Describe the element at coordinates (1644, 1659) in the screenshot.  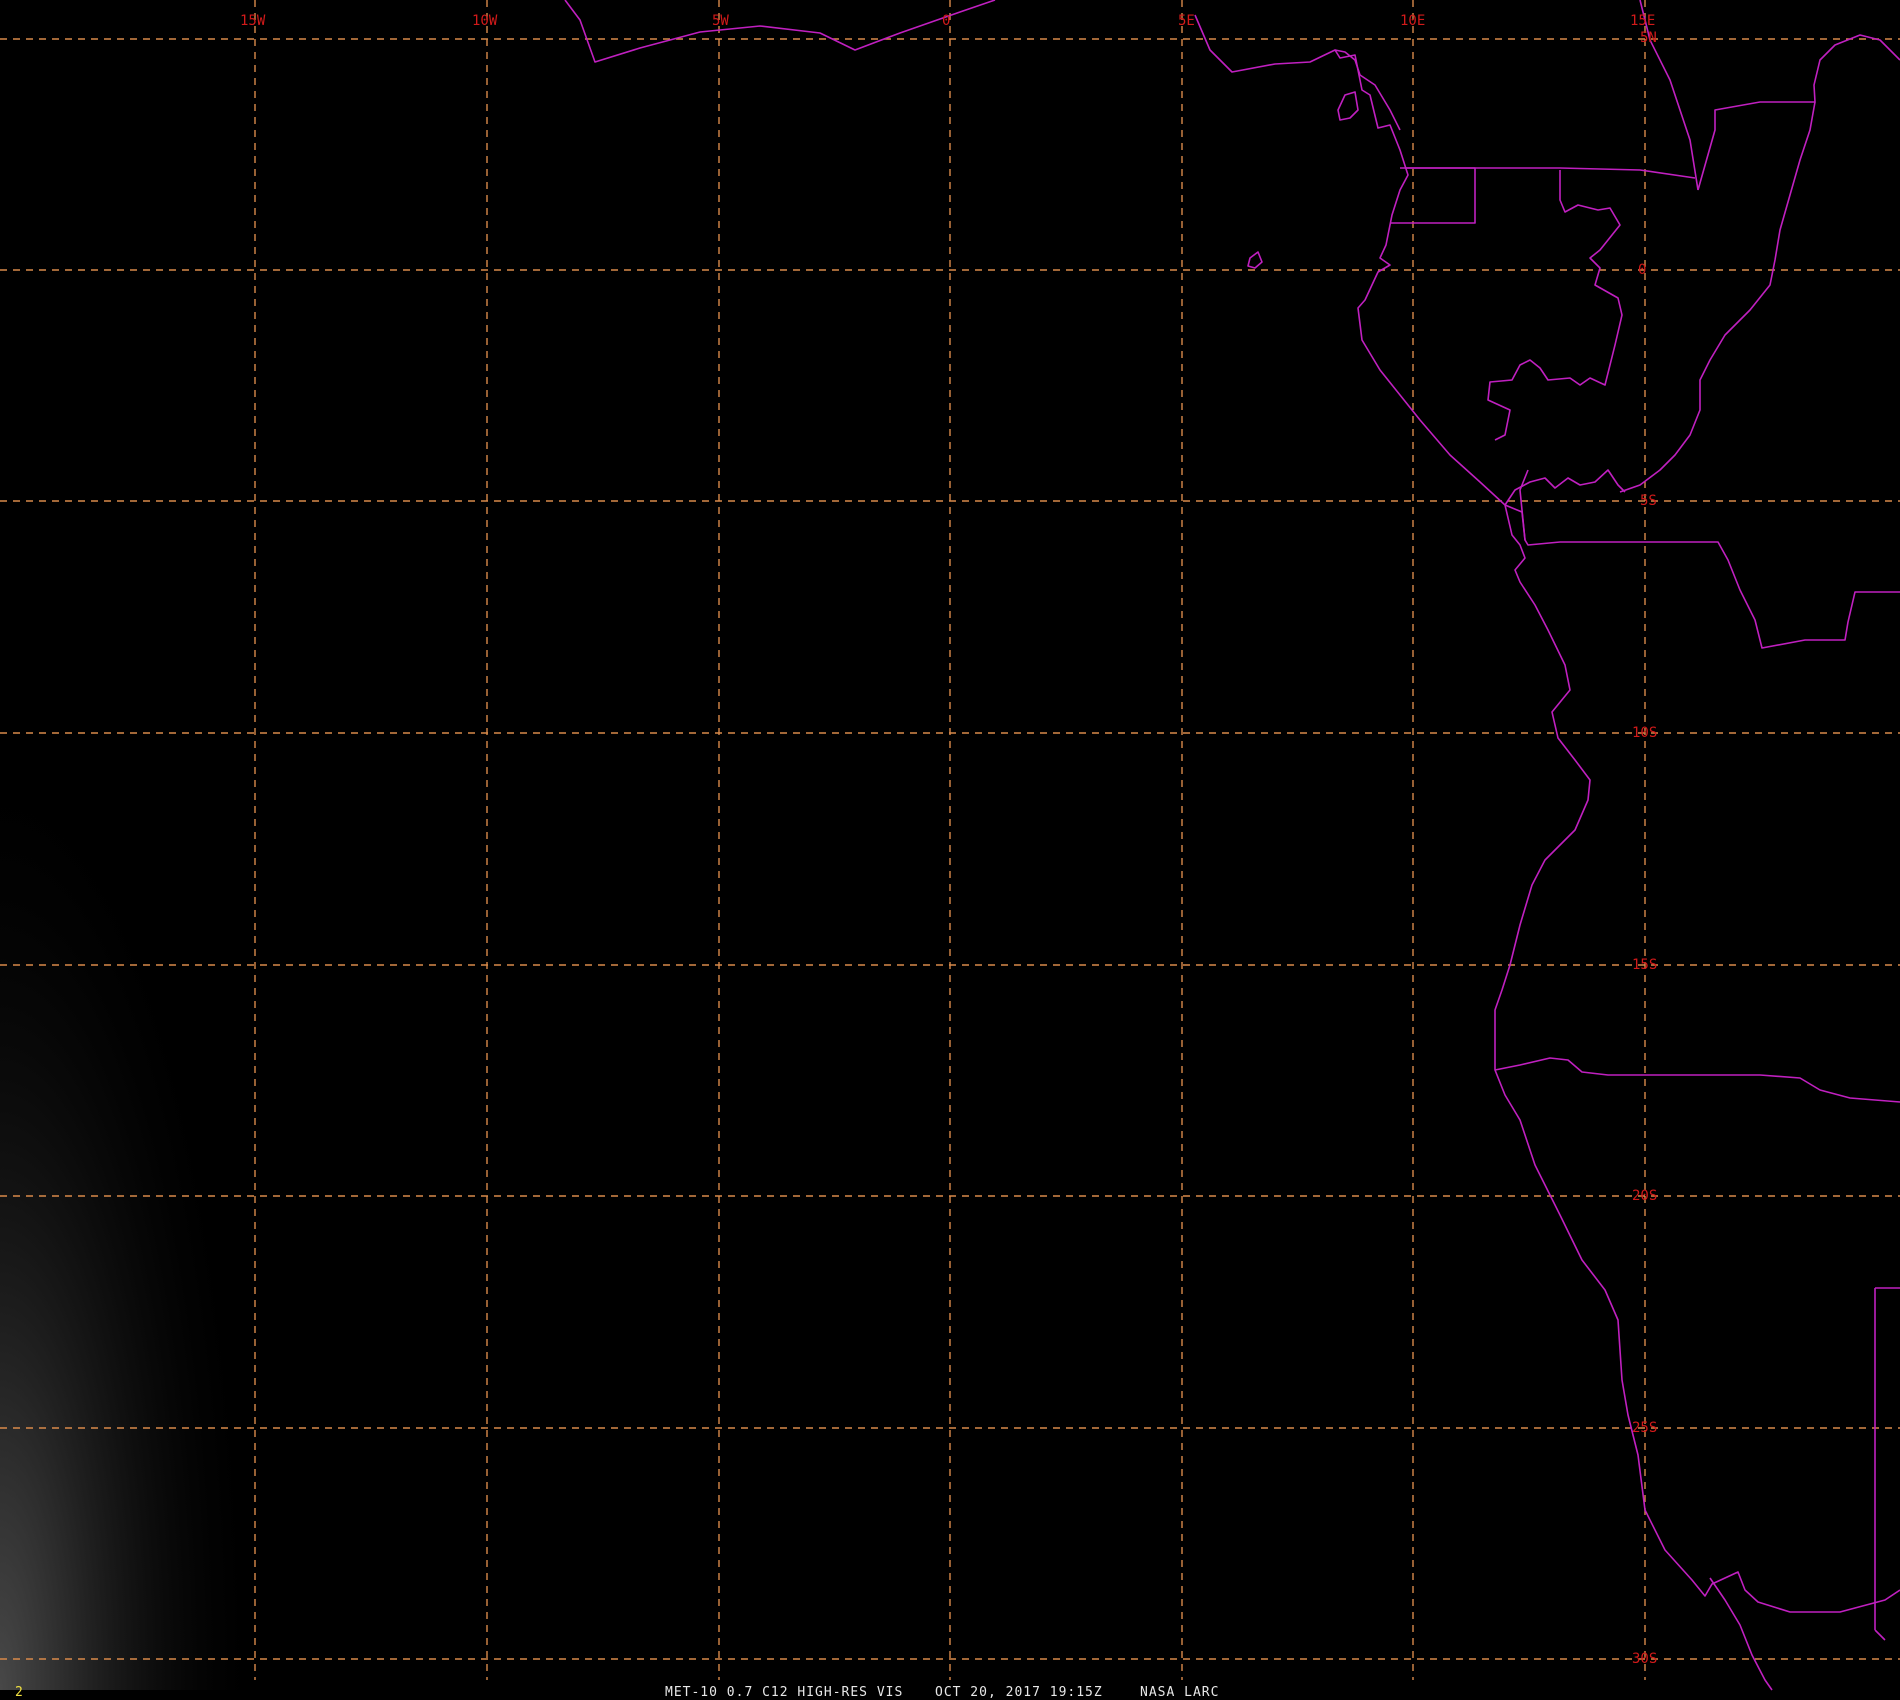
I see `lat-label-30s: 30S` at that location.